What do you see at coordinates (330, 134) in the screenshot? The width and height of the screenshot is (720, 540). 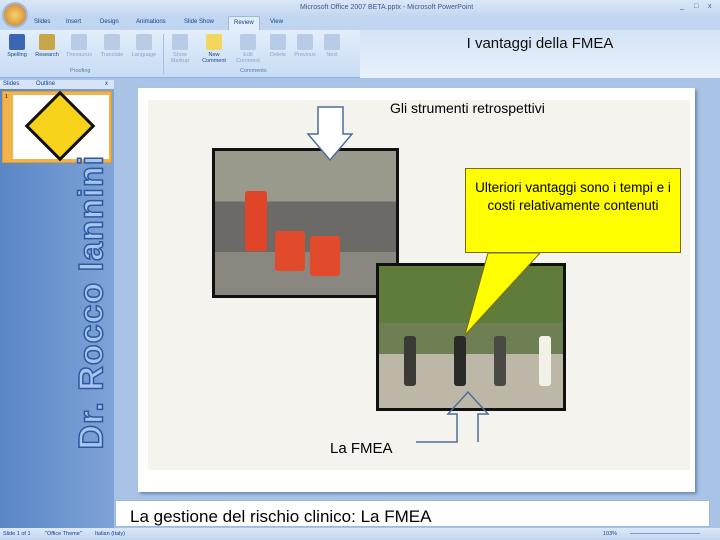 I see `down-arrow-icon` at bounding box center [330, 134].